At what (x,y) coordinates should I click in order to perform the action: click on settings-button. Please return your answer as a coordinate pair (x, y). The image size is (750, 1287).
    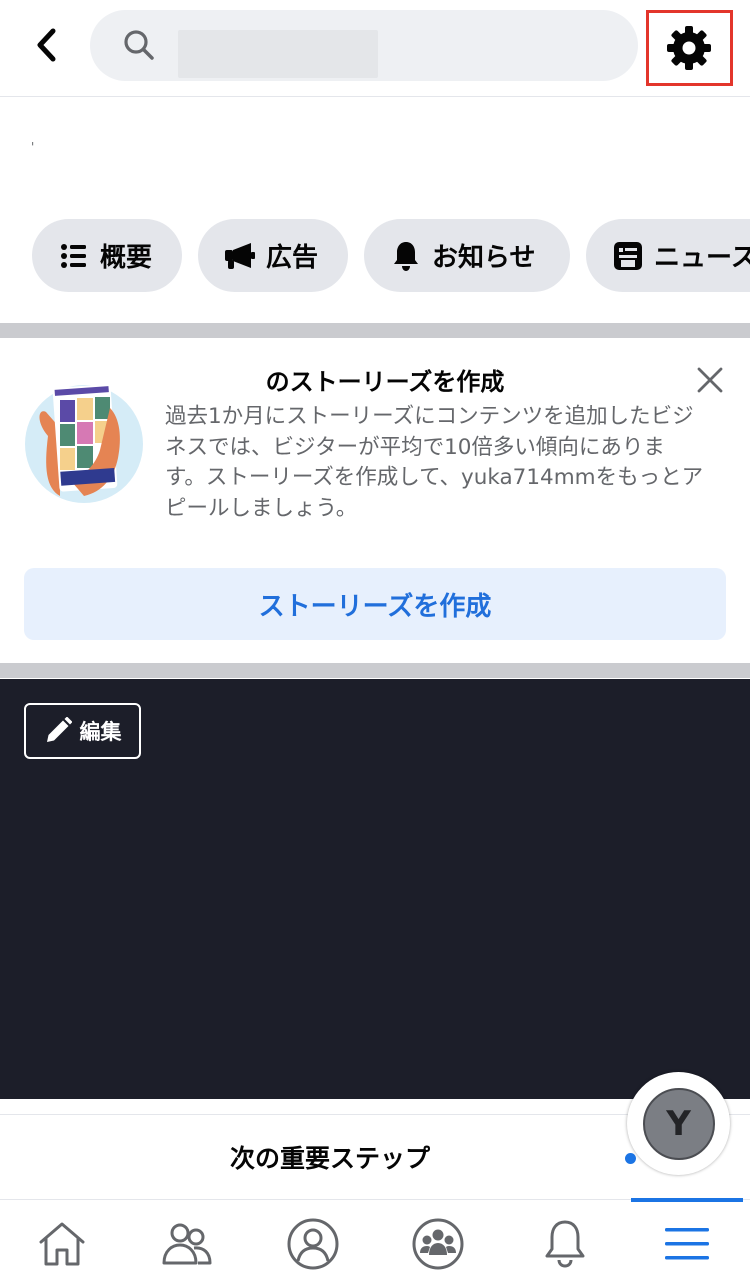
    Looking at the image, I should click on (689, 48).